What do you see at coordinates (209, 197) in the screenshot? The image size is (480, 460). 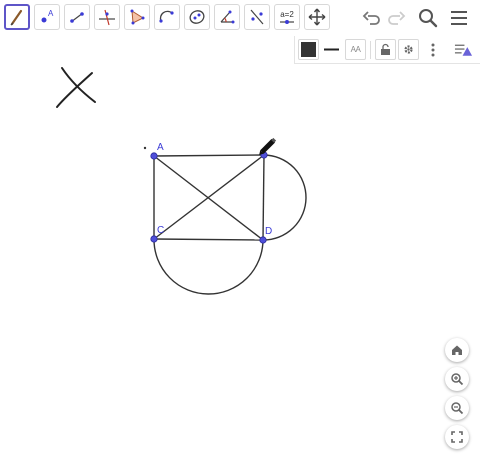 I see `diagonal-bc` at bounding box center [209, 197].